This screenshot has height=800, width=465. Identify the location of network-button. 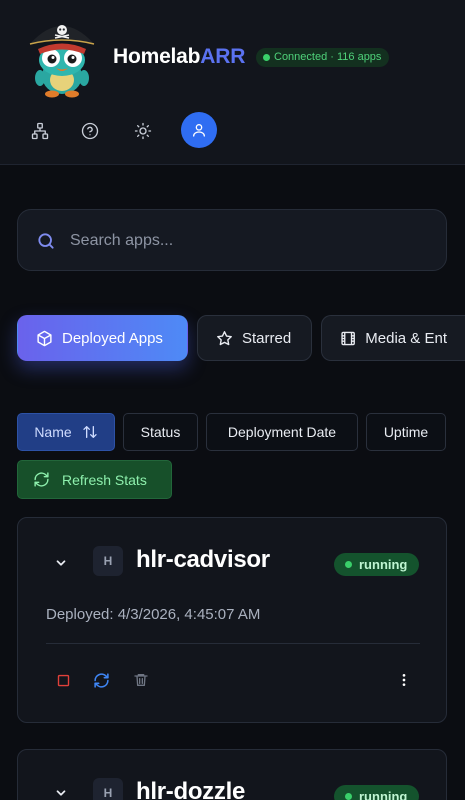
(40, 131).